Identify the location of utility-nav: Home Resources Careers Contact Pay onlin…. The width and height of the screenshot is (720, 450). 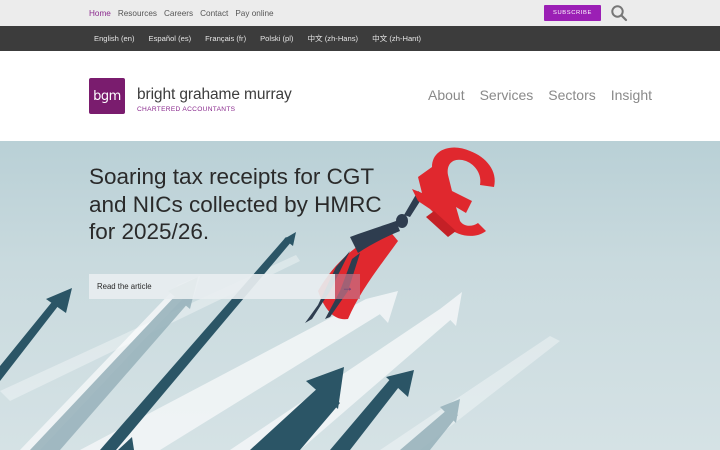
(185, 13).